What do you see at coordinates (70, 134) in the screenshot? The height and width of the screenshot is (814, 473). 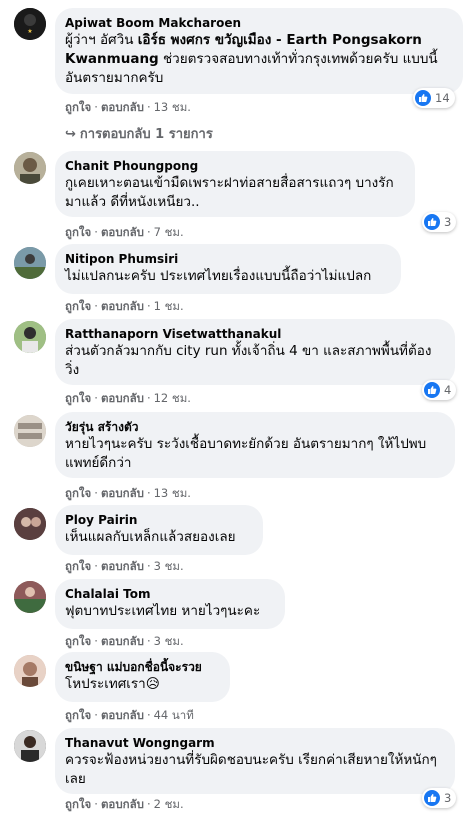 I see `reply-arrow-icon: ↪` at bounding box center [70, 134].